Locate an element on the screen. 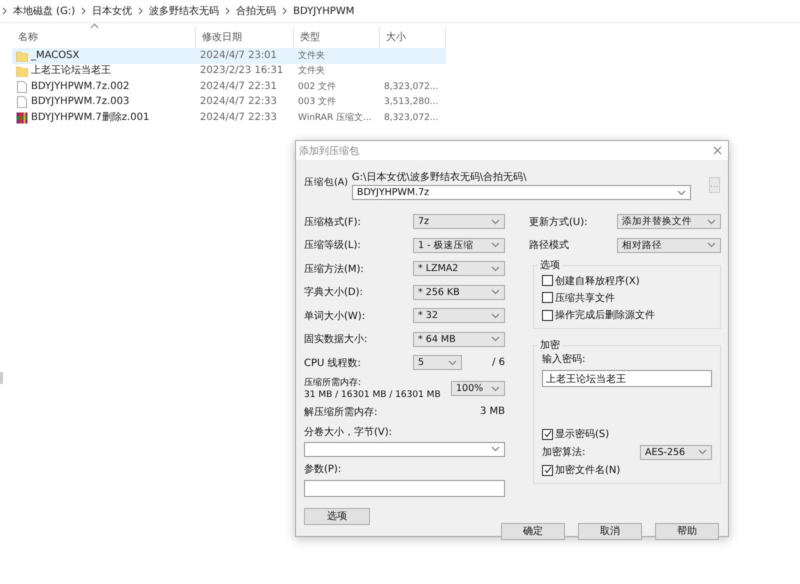 The width and height of the screenshot is (800, 584). dialog-button: 确定 is located at coordinates (533, 531).